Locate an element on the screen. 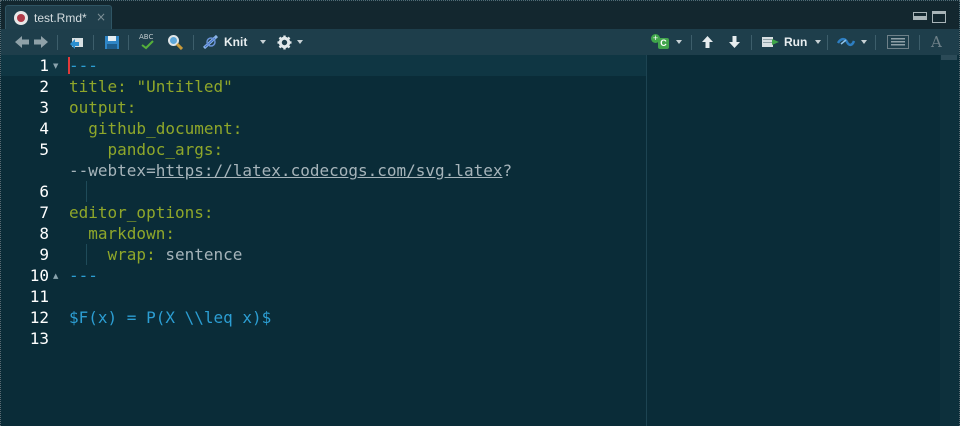  scrollbar-thumb is located at coordinates (949, 57).